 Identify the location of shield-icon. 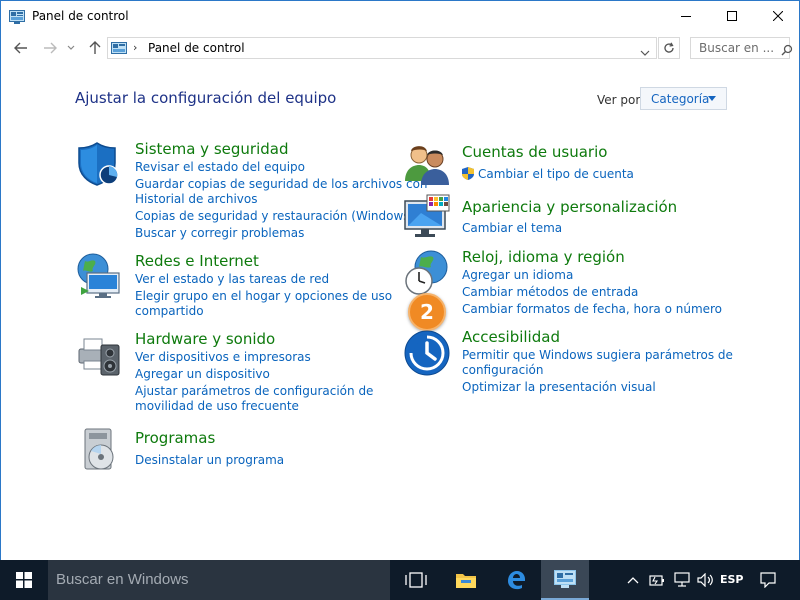
(99, 163).